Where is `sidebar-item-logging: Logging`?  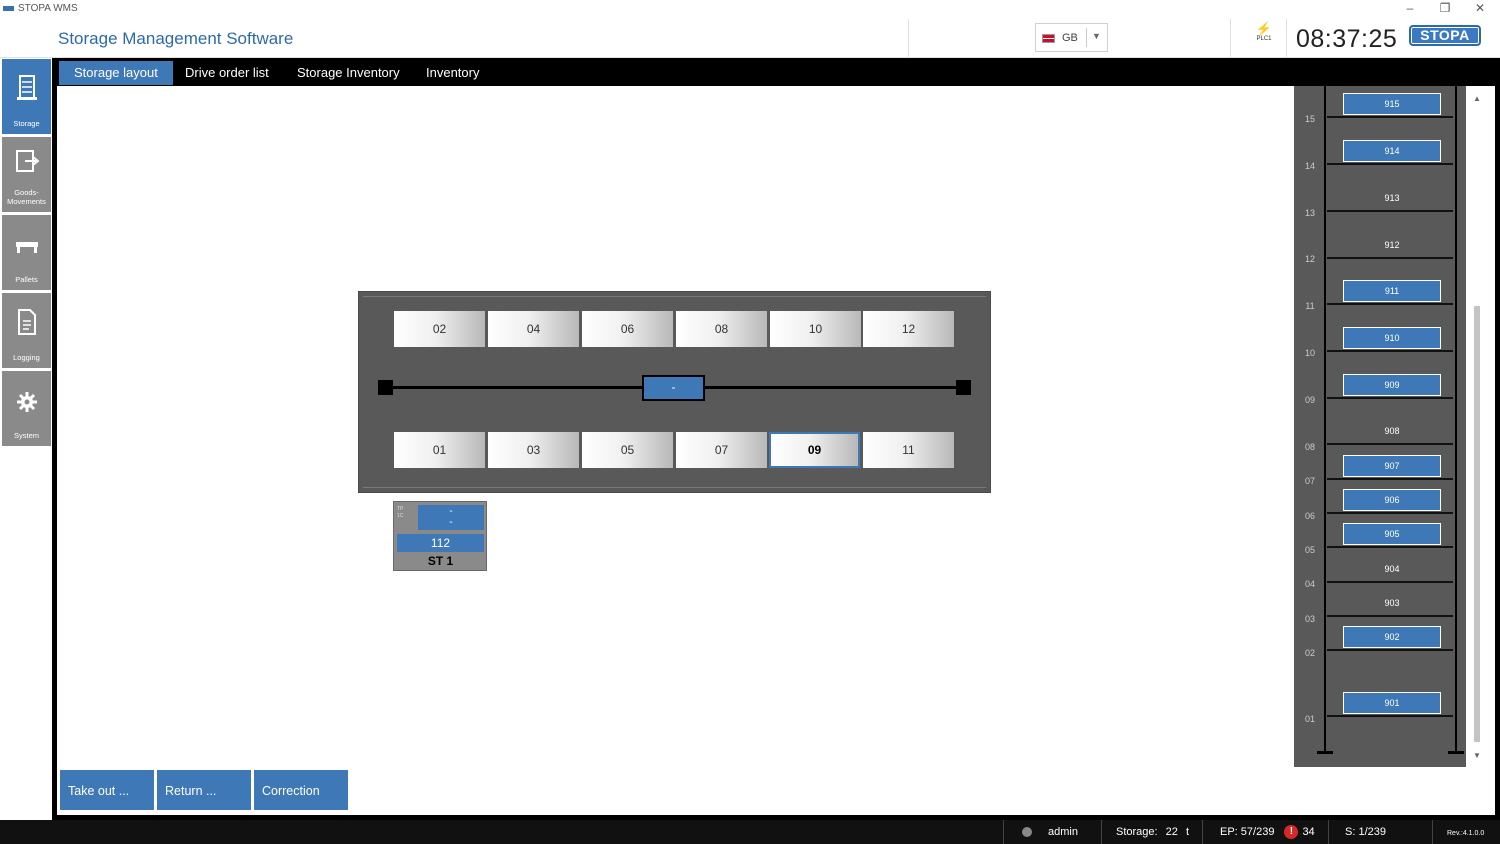 sidebar-item-logging: Logging is located at coordinates (26, 330).